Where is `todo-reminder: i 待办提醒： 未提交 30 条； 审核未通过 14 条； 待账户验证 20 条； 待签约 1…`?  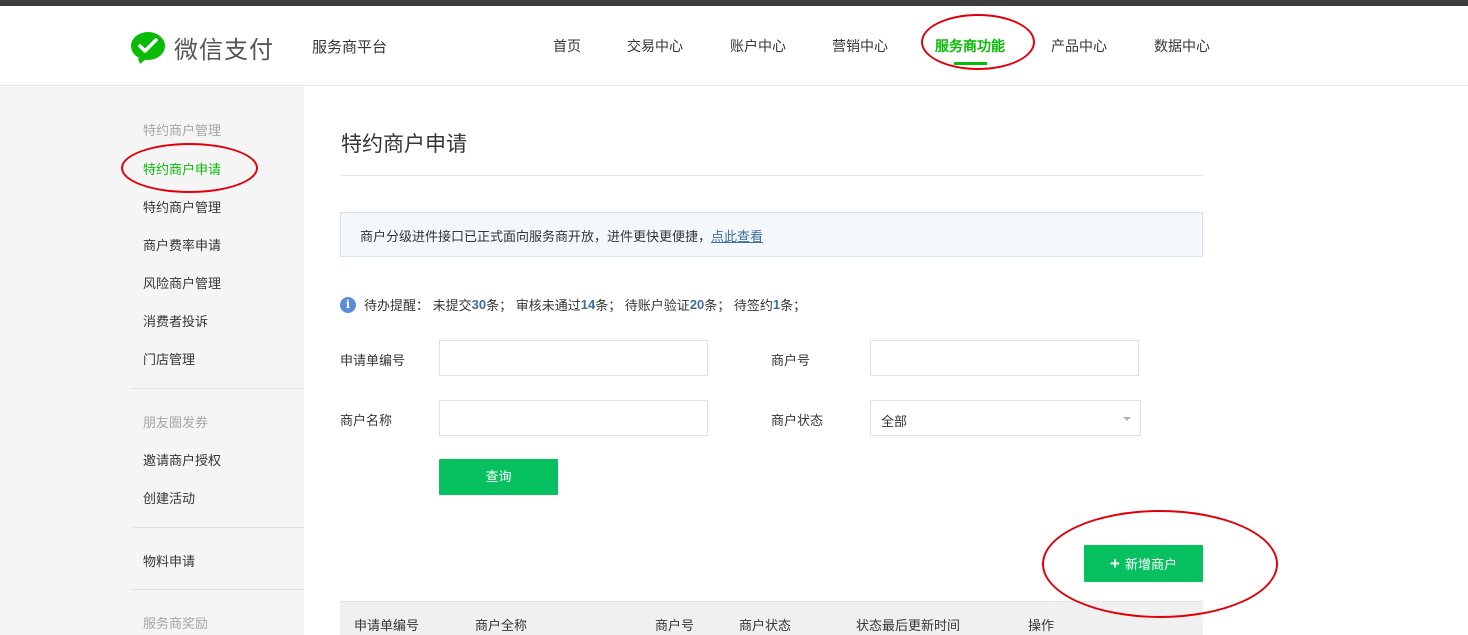 todo-reminder: i 待办提醒： 未提交 30 条； 审核未通过 14 条； 待账户验证 20 条； 待签约 1… is located at coordinates (573, 304).